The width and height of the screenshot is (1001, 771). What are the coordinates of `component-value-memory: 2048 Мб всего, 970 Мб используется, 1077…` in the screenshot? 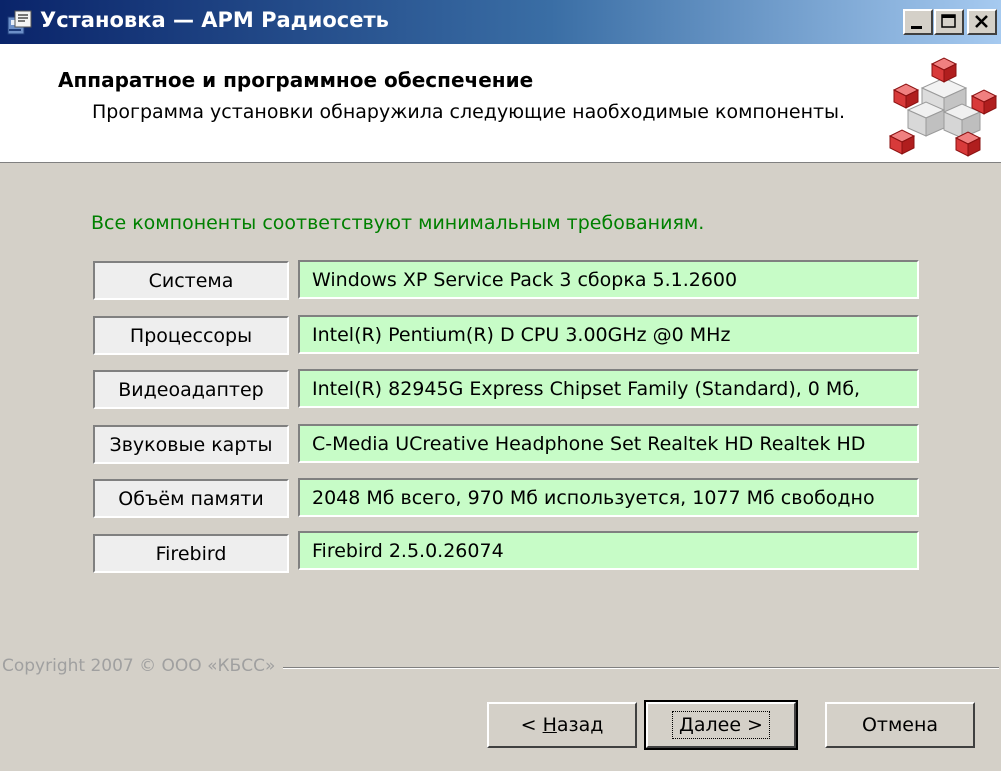 It's located at (608, 497).